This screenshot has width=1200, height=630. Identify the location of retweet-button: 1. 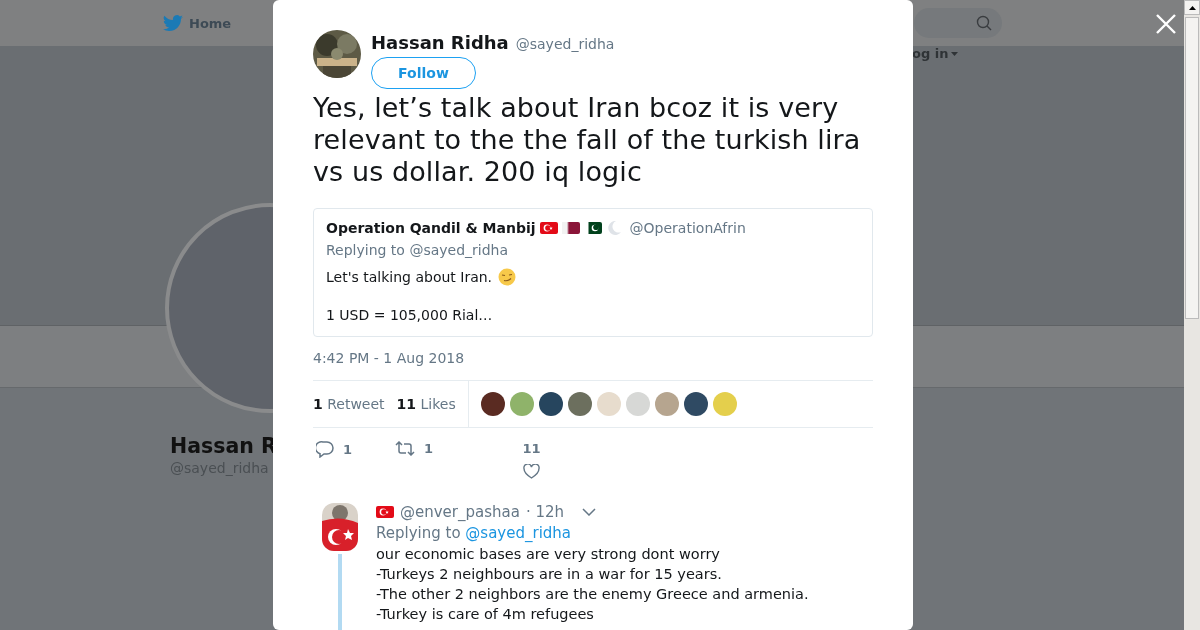
(446, 448).